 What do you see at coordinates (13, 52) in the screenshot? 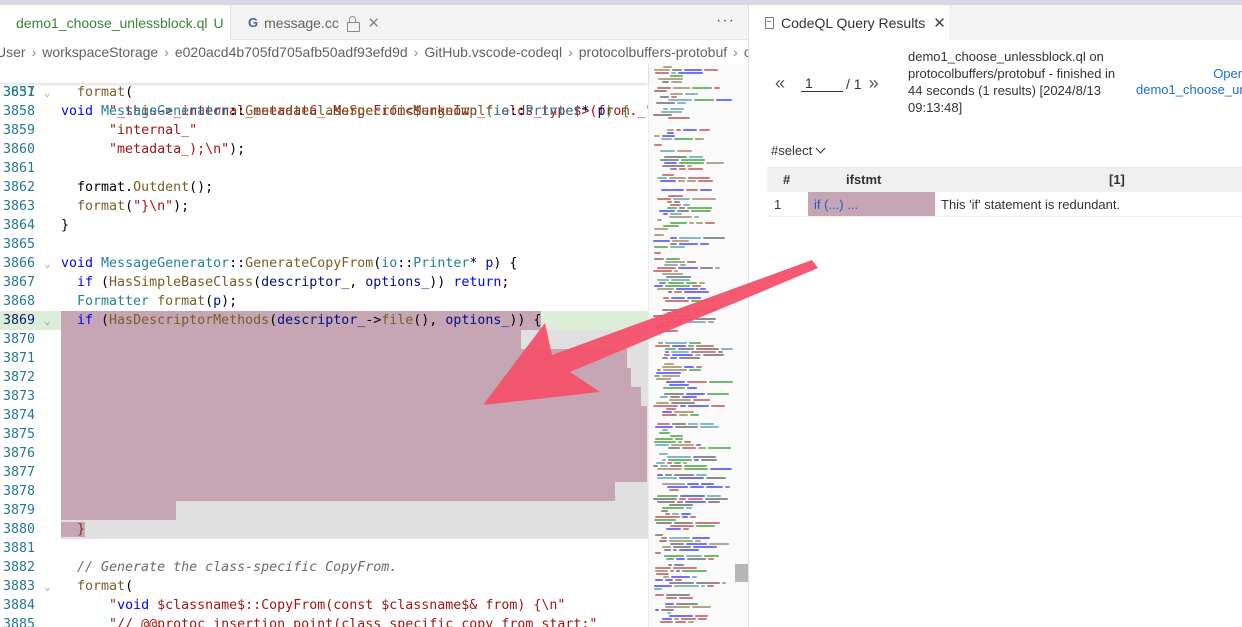
I see `breadcrumb-item: User` at bounding box center [13, 52].